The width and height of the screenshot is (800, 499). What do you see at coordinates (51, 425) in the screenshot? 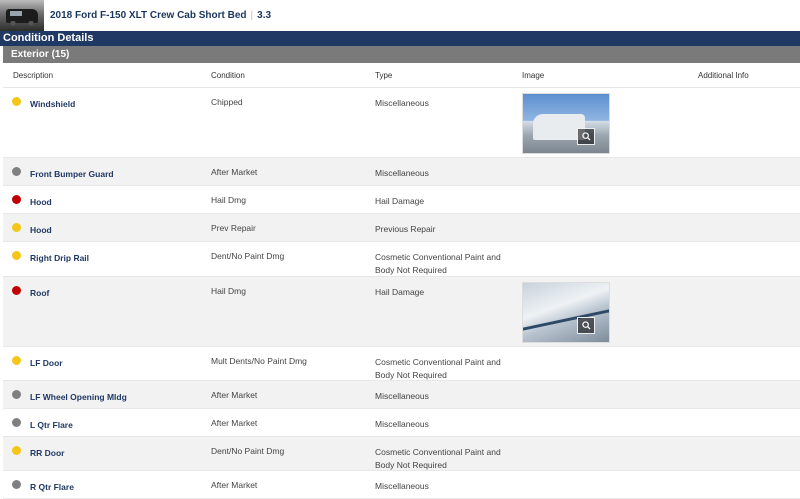
I see `row-description: L Qtr Flare` at bounding box center [51, 425].